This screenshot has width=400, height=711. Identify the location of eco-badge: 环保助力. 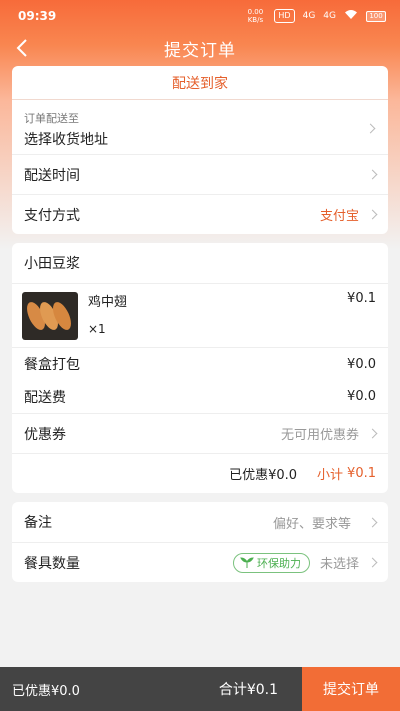
(271, 562).